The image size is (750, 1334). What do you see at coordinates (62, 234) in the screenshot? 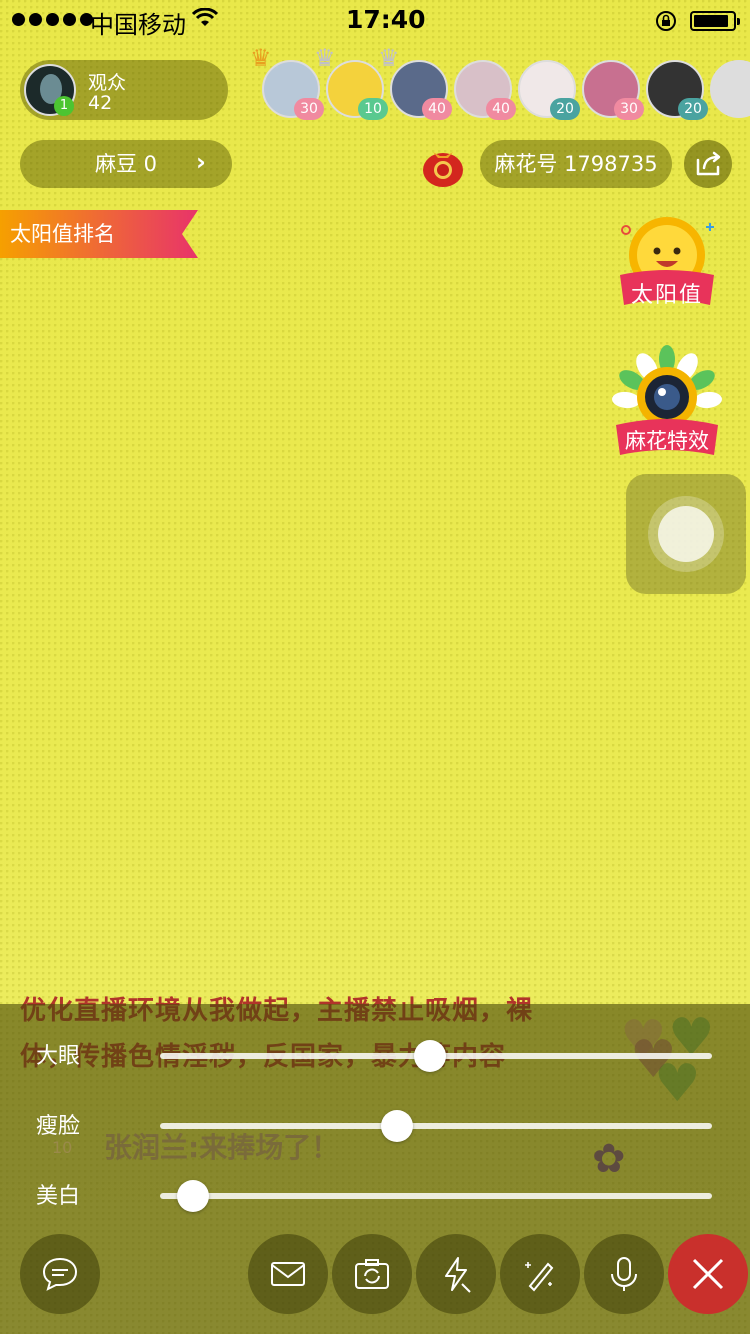
I see `sun-ranking-label: 太阳值排名` at bounding box center [62, 234].